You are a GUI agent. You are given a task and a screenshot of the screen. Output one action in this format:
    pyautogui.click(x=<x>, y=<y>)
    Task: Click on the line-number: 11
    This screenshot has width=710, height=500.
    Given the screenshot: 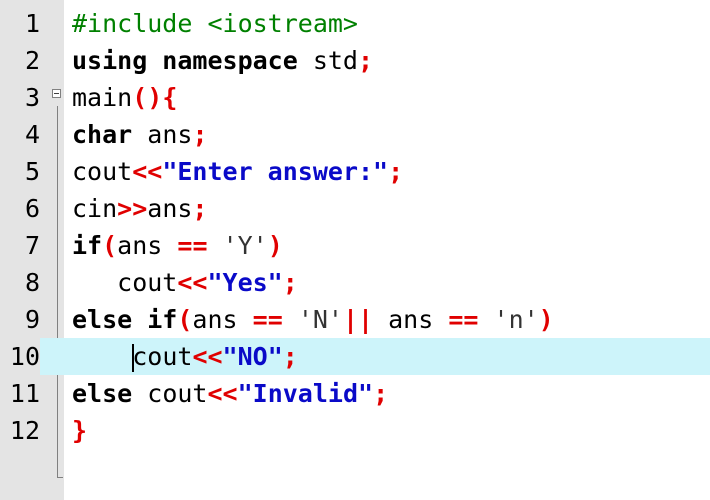 What is the action you would take?
    pyautogui.click(x=24, y=393)
    